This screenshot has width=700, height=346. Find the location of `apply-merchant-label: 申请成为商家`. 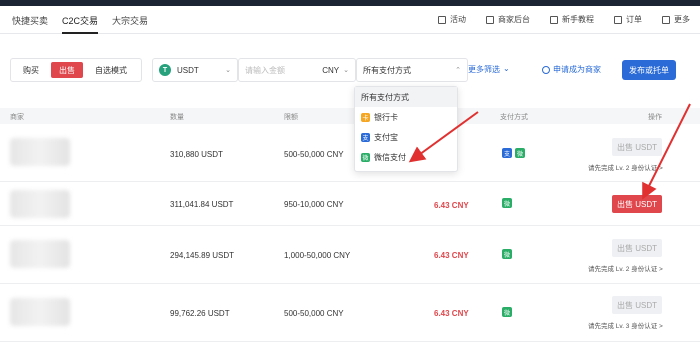

apply-merchant-label: 申请成为商家 is located at coordinates (577, 69).